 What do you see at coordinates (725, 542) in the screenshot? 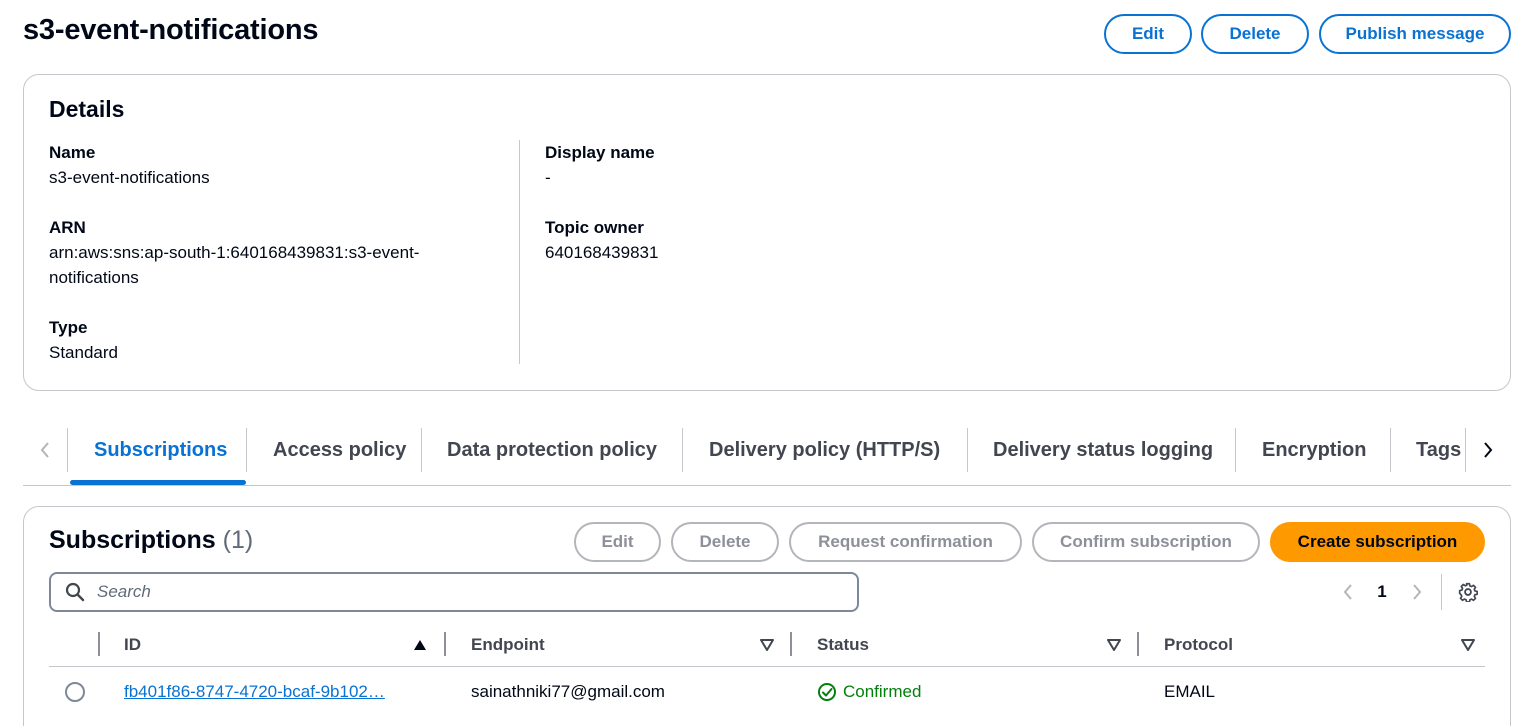
I see `delete-subscription-button: Delete` at bounding box center [725, 542].